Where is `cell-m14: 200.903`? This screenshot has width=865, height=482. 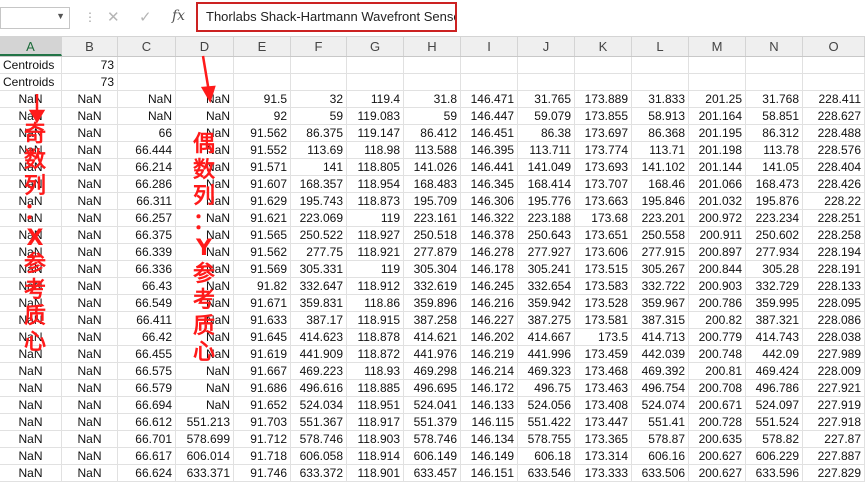
cell-m14: 200.903 is located at coordinates (717, 286).